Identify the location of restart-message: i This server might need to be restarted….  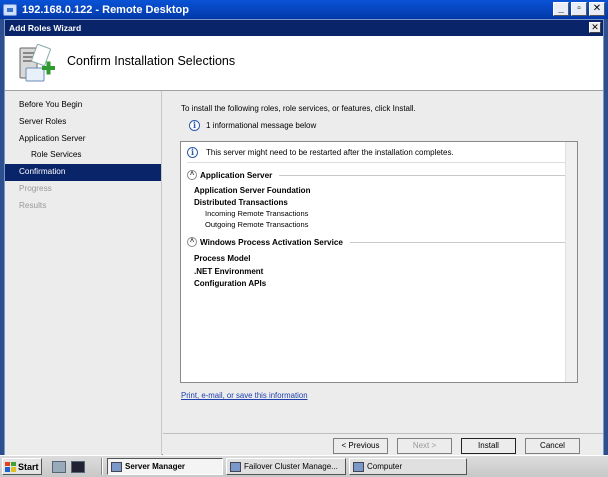
(379, 155).